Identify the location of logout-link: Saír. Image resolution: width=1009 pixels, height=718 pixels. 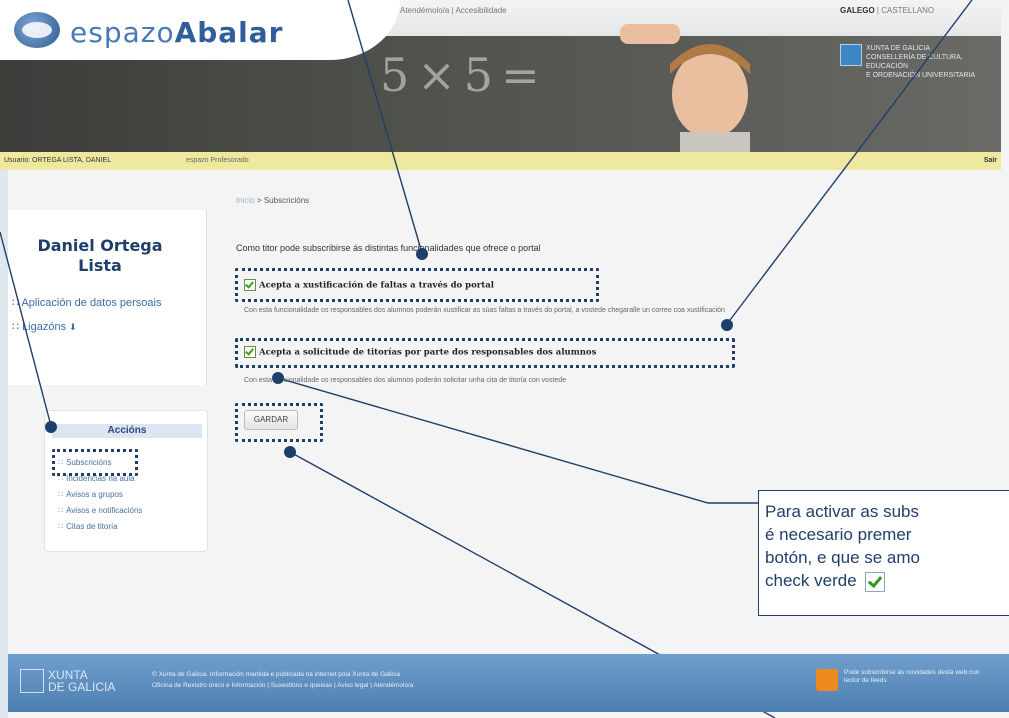
(990, 160).